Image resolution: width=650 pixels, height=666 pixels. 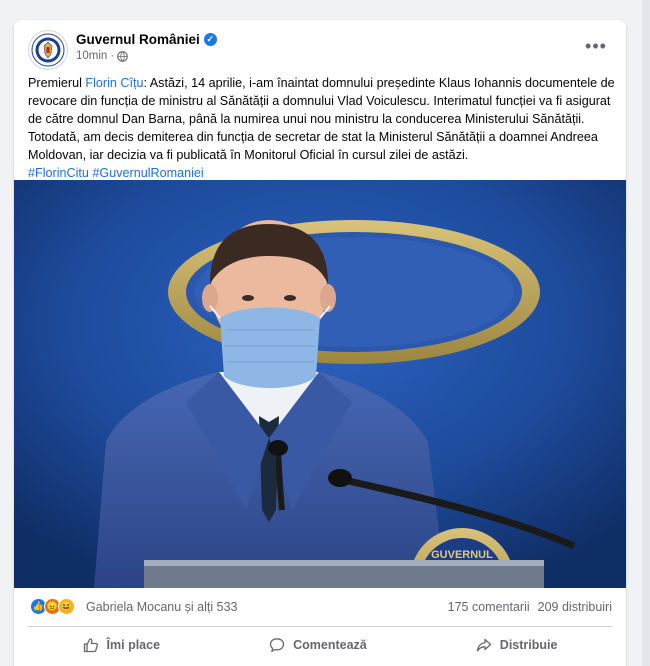 I want to click on thumbs-up-icon, so click(x=90, y=644).